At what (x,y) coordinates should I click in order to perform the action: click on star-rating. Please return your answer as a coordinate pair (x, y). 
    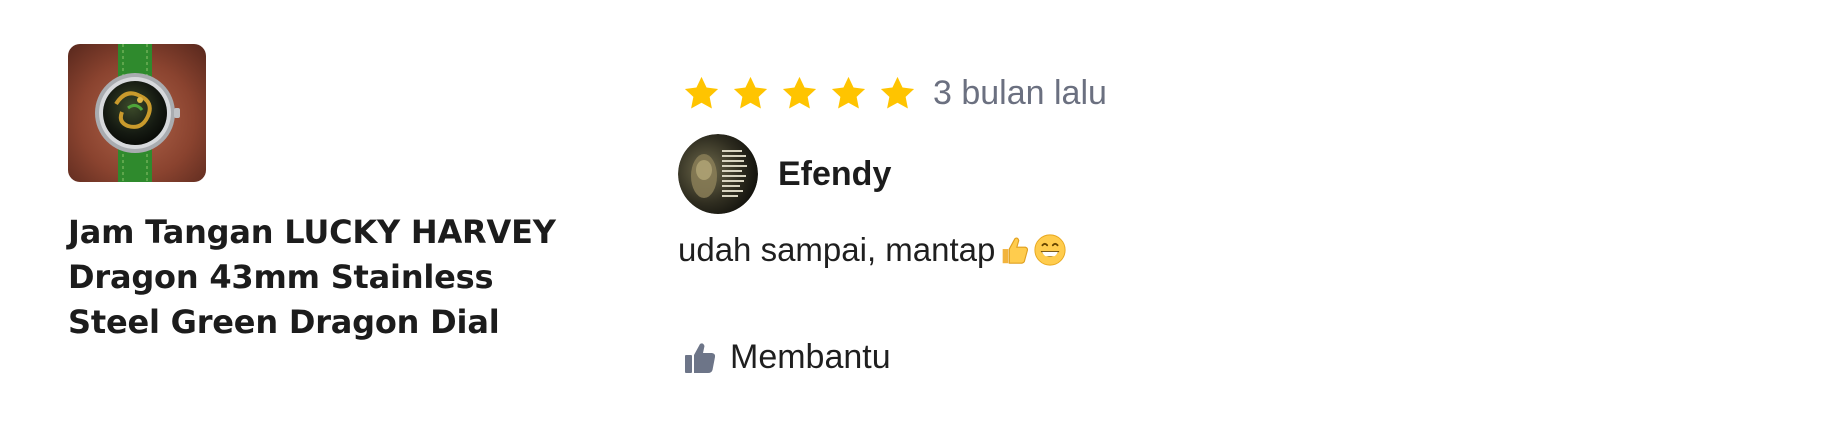
    Looking at the image, I should click on (799, 93).